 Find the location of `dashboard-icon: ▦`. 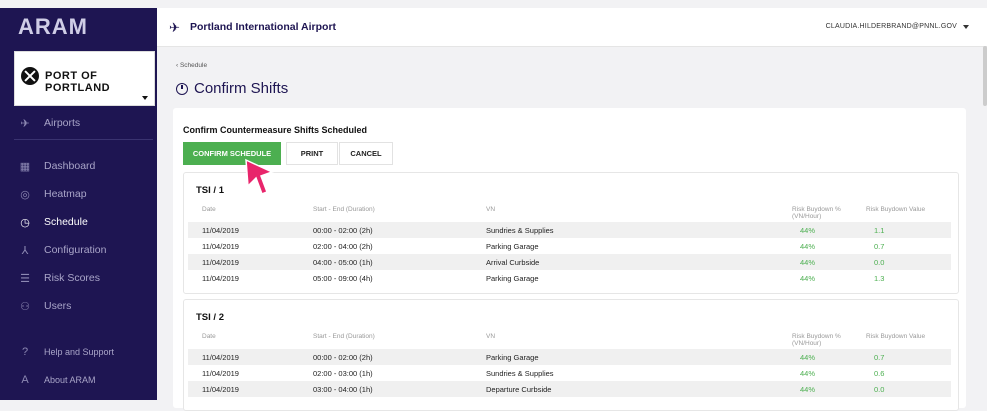

dashboard-icon: ▦ is located at coordinates (25, 166).